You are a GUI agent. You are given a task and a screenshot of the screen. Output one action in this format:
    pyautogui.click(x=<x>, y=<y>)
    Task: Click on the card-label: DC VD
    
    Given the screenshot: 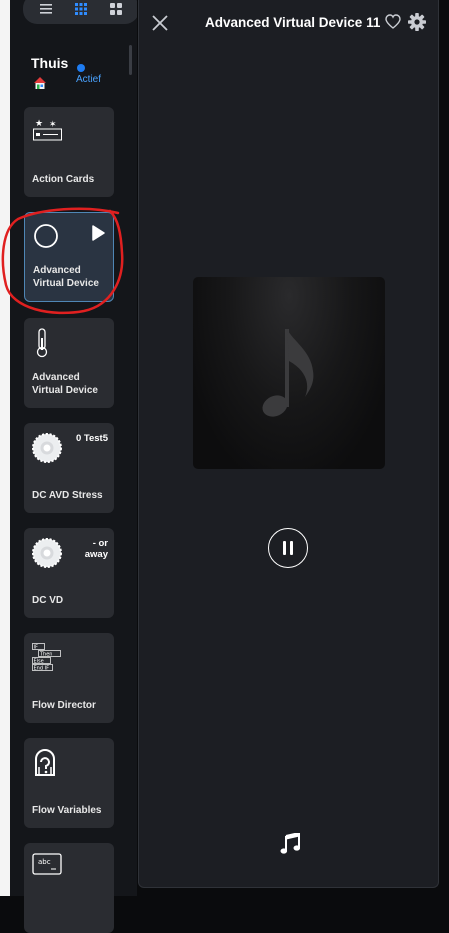 What is the action you would take?
    pyautogui.click(x=48, y=600)
    